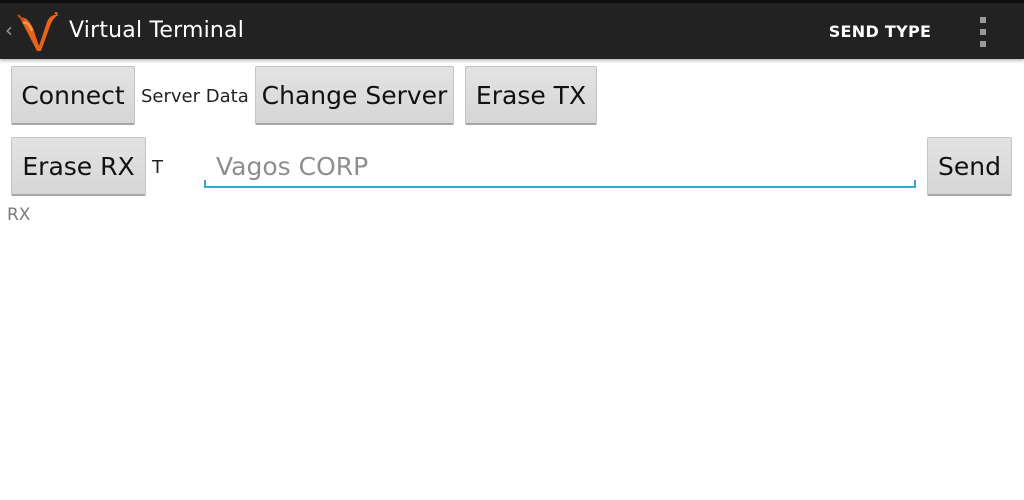  Describe the element at coordinates (984, 31) in the screenshot. I see `overflow-menu-icon` at that location.